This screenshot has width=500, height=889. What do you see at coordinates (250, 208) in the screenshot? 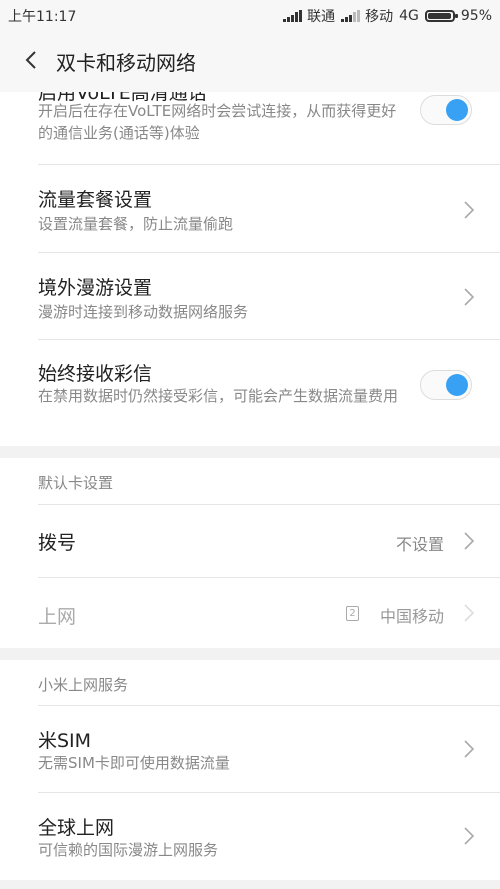
I see `data-plan-row: 流量套餐设置 设置流量套餐，防止流量偷跑` at bounding box center [250, 208].